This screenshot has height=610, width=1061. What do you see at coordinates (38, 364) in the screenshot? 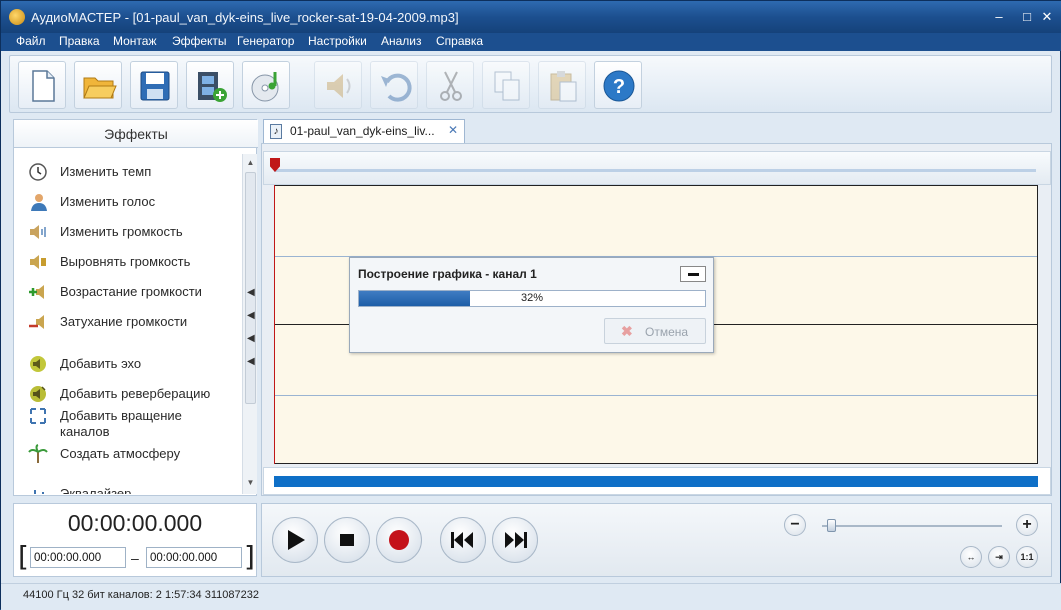
I see `echo-icon` at bounding box center [38, 364].